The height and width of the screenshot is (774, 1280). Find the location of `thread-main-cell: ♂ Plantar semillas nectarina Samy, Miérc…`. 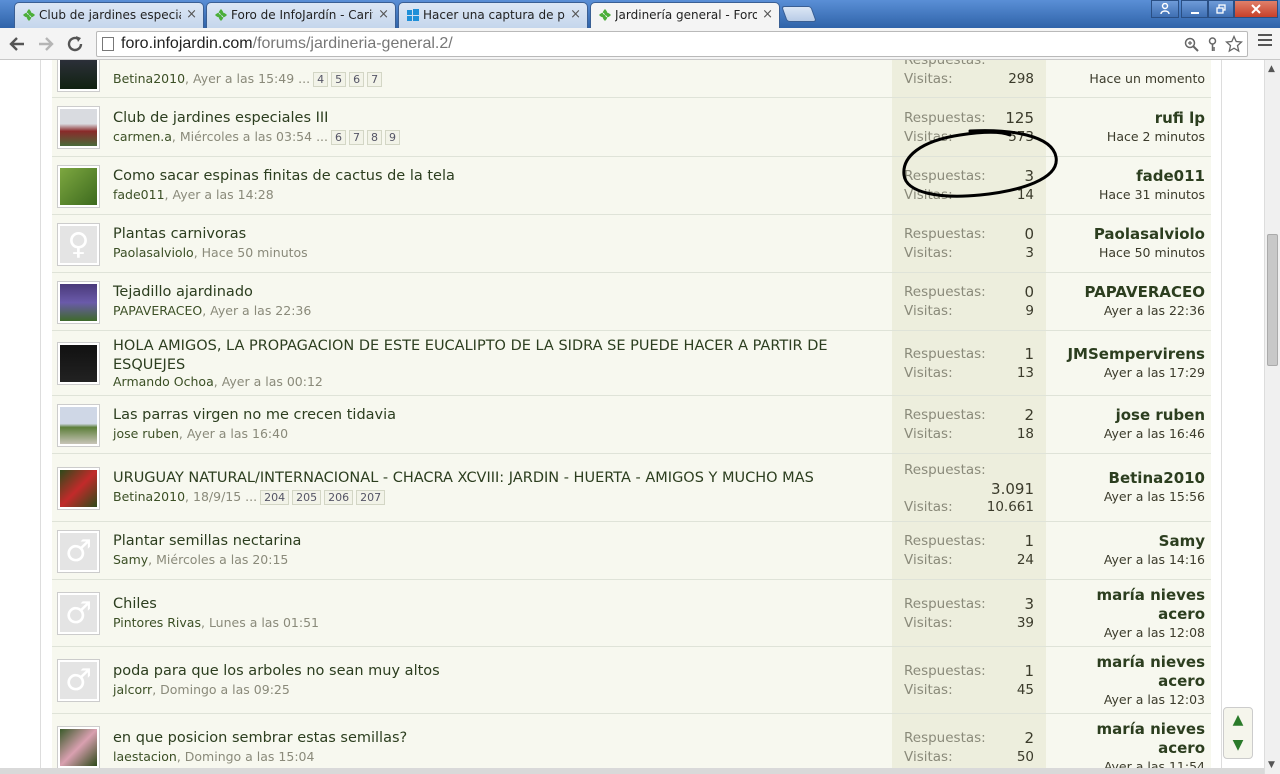

thread-main-cell: ♂ Plantar semillas nectarina Samy, Miérc… is located at coordinates (472, 550).